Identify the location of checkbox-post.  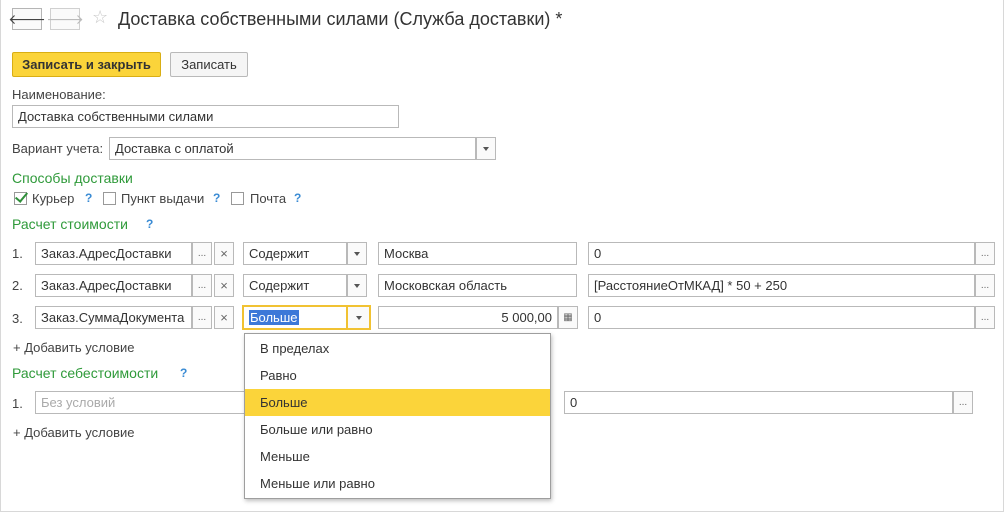
(237, 198).